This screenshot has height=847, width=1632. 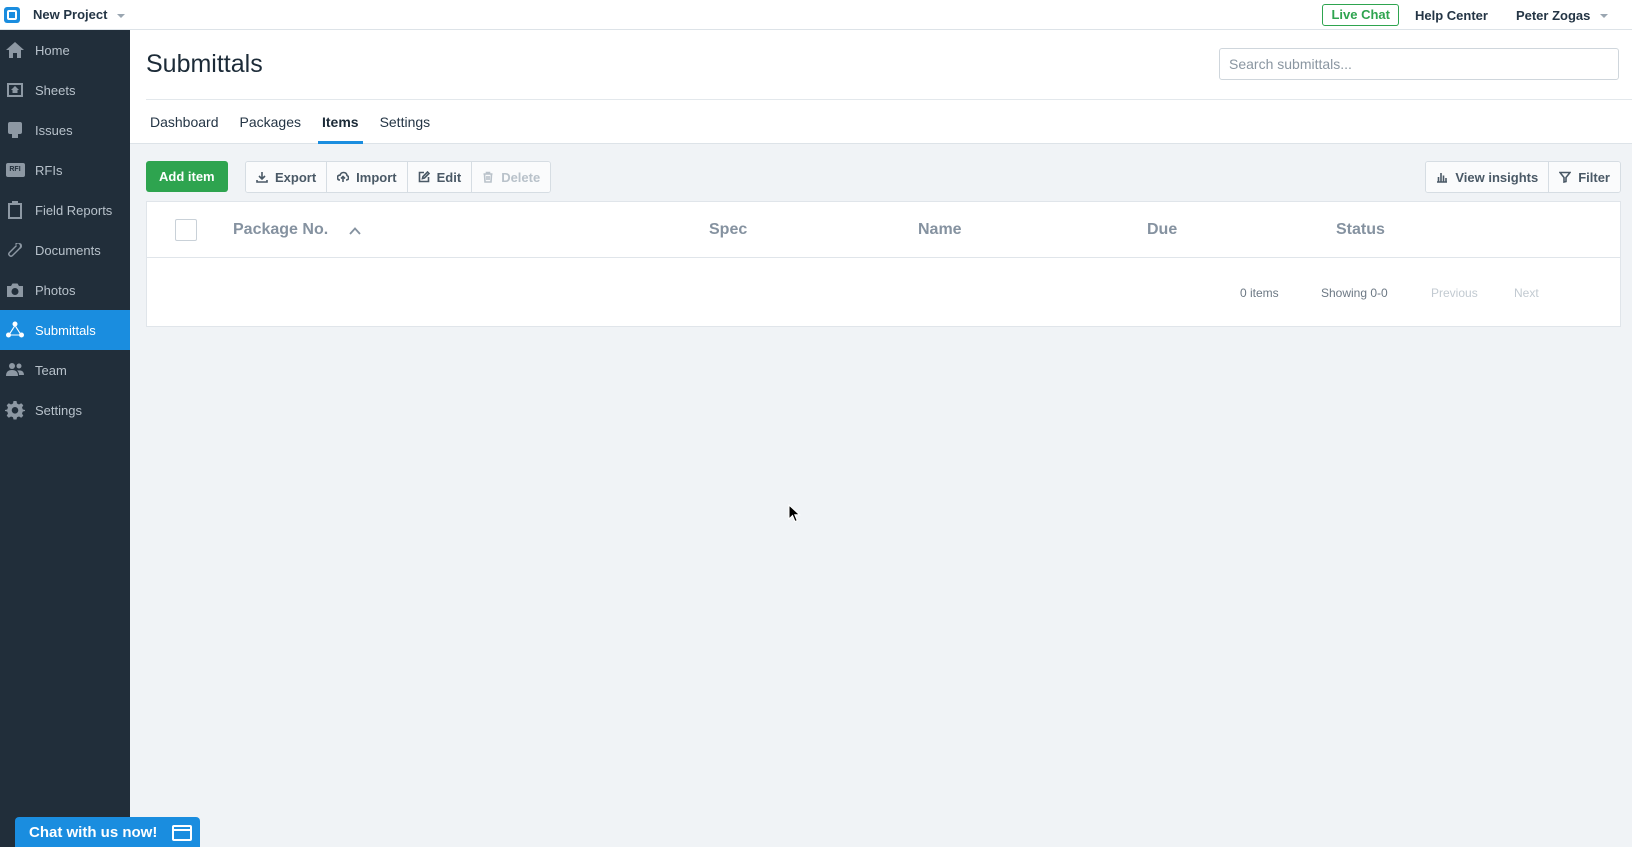 I want to click on item-actions-group: Export Import Edit Delete, so click(x=398, y=177).